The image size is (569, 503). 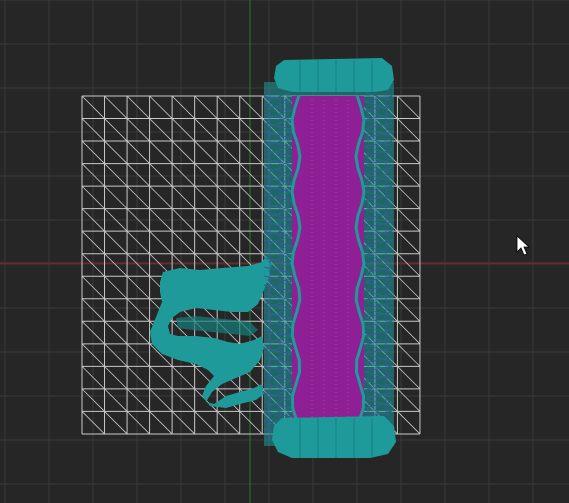 I want to click on column-bottom-cap, so click(x=334, y=437).